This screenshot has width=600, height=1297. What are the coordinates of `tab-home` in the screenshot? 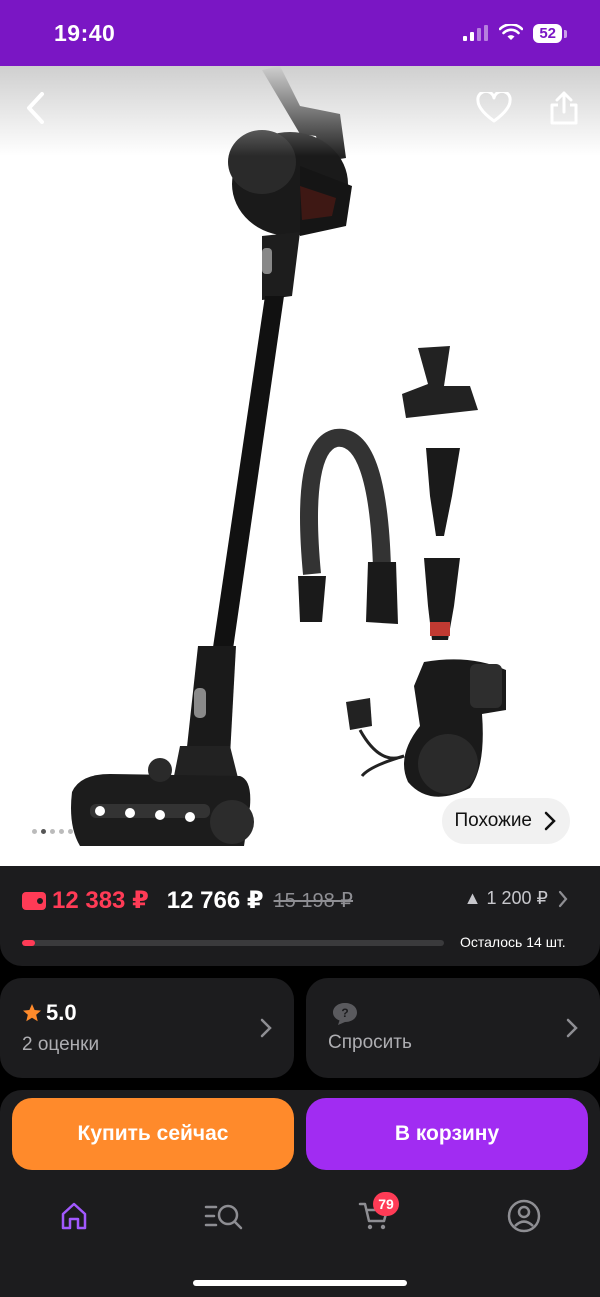 It's located at (74, 1216).